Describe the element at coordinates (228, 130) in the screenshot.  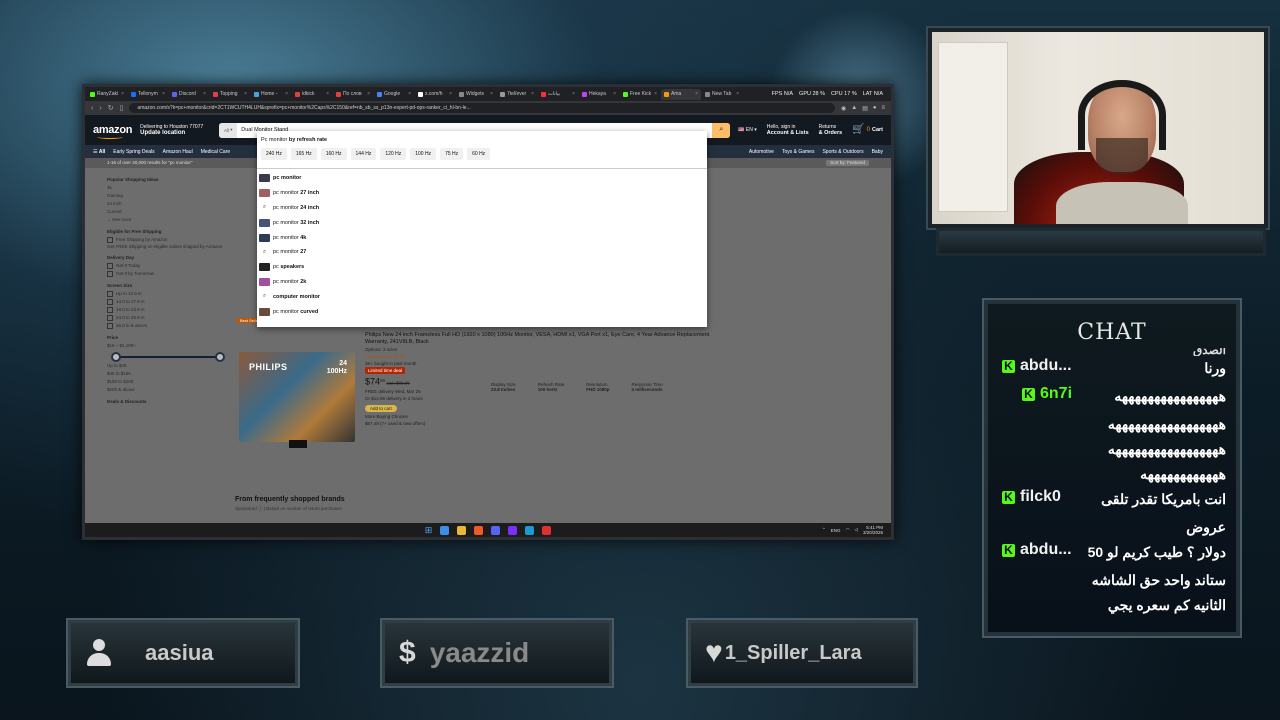
I see `search-category-select: All ▾` at that location.